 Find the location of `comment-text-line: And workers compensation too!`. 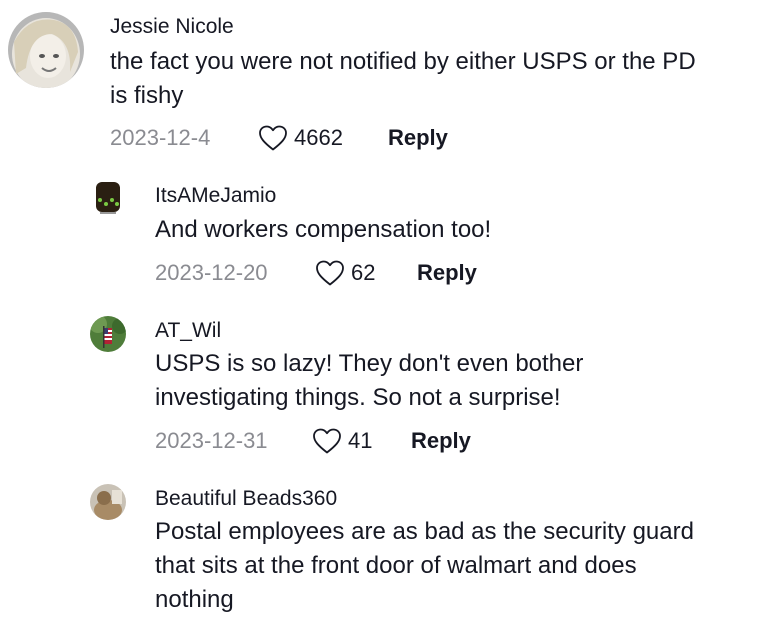

comment-text-line: And workers compensation too! is located at coordinates (323, 229).